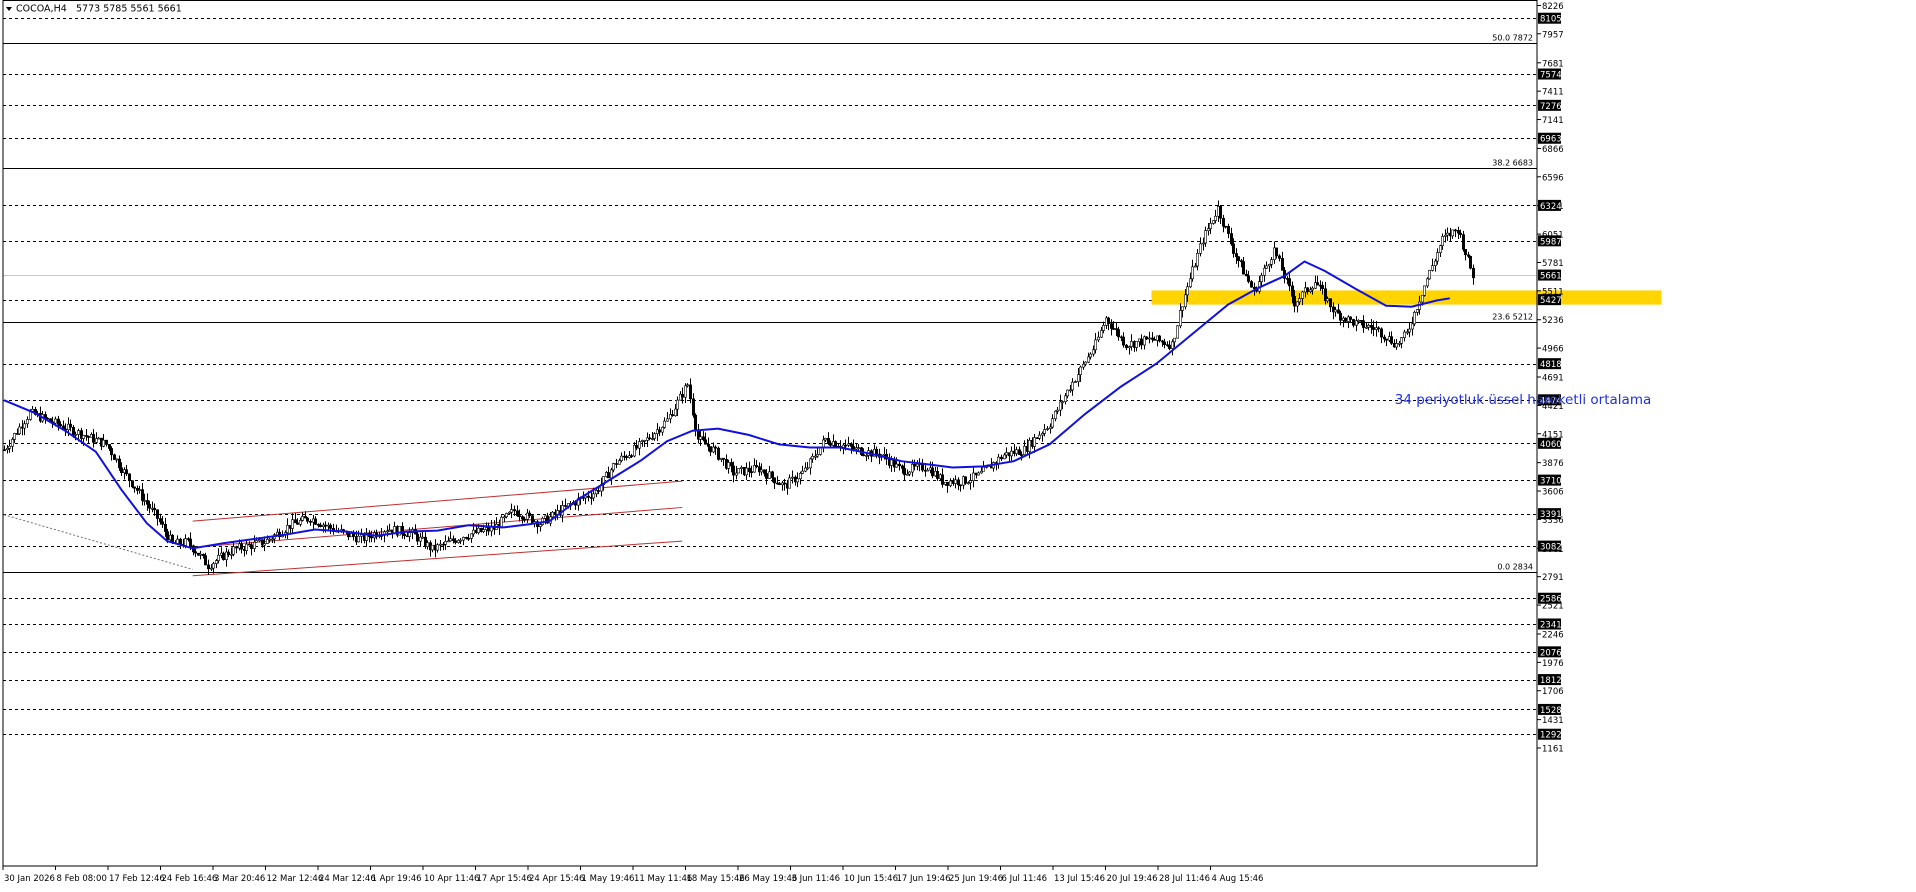 This screenshot has width=1916, height=892. What do you see at coordinates (1553, 150) in the screenshot?
I see `price-tick-label: 6866` at bounding box center [1553, 150].